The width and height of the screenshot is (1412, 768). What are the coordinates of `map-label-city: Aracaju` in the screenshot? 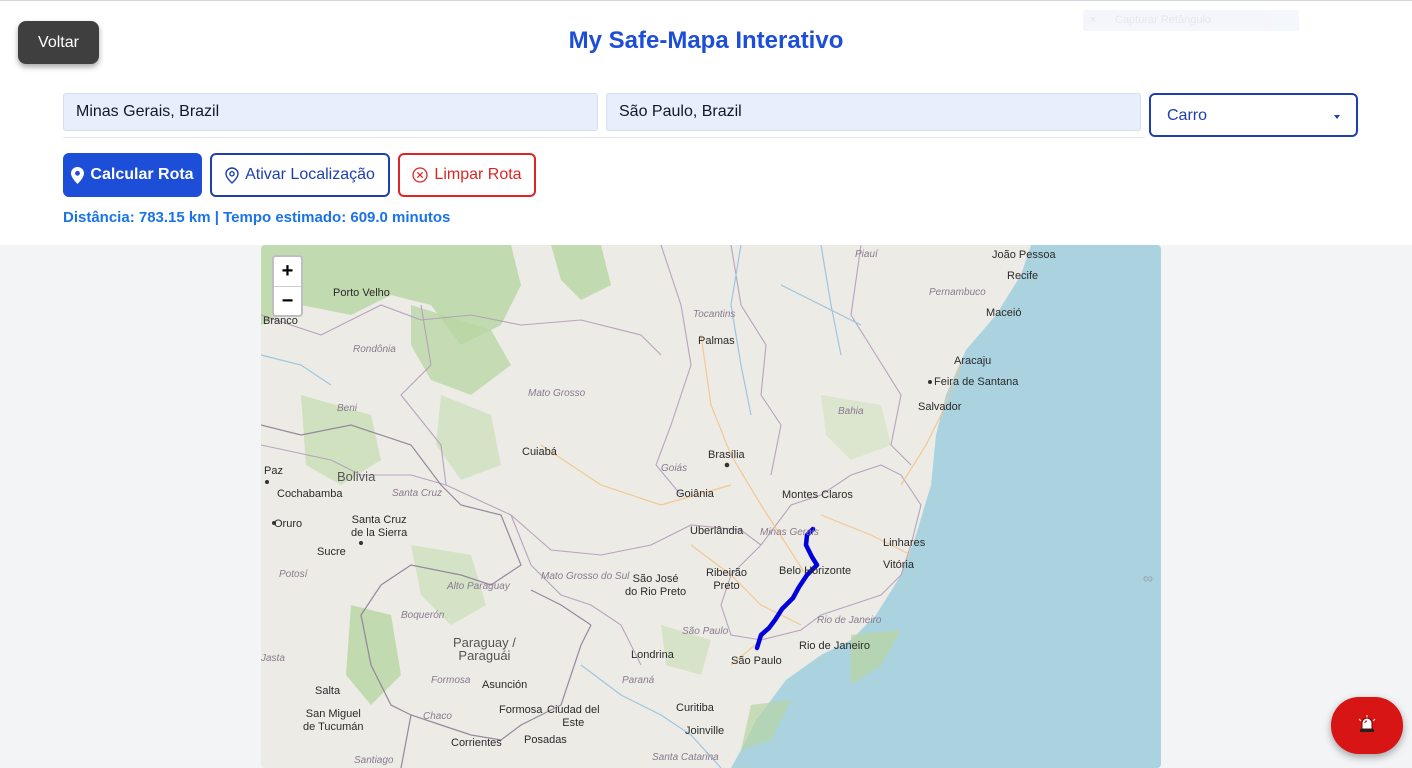 It's located at (973, 361).